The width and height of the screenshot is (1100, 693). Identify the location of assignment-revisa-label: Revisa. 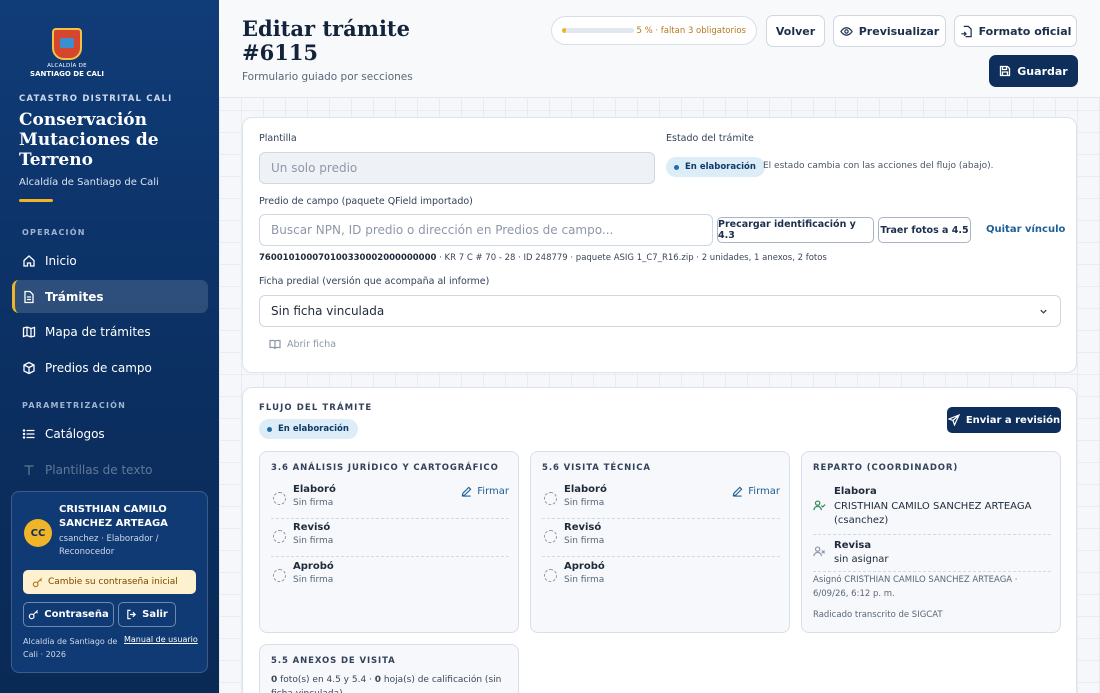
(853, 545).